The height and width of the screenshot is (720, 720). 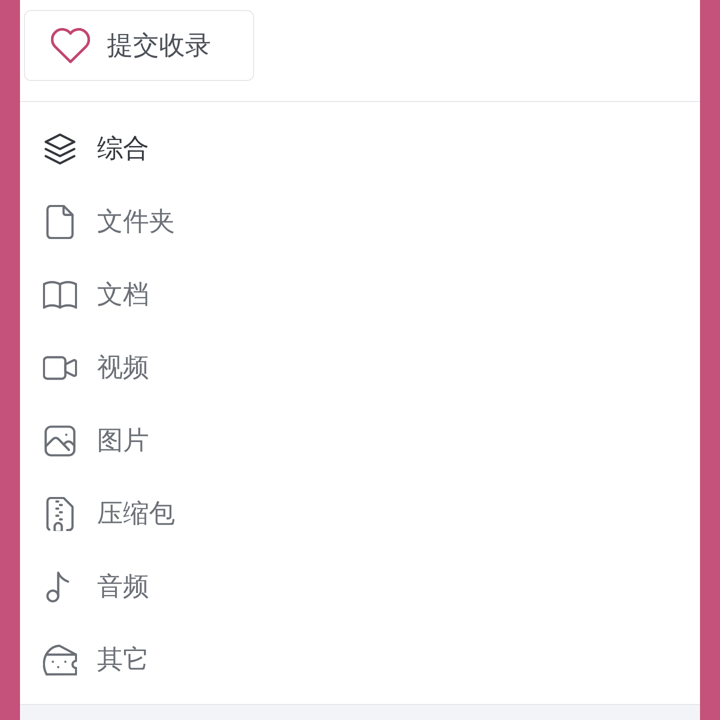 I want to click on submit-button: 提交收录, so click(x=139, y=45).